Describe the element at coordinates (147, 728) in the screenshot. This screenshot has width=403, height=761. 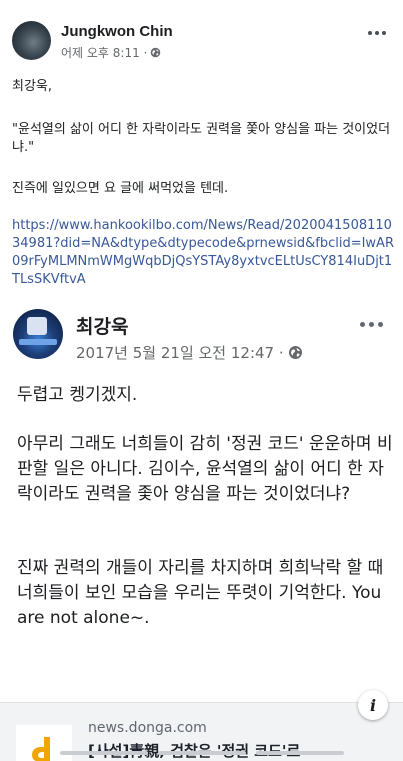
I see `preview-domain: news.donga.com` at that location.